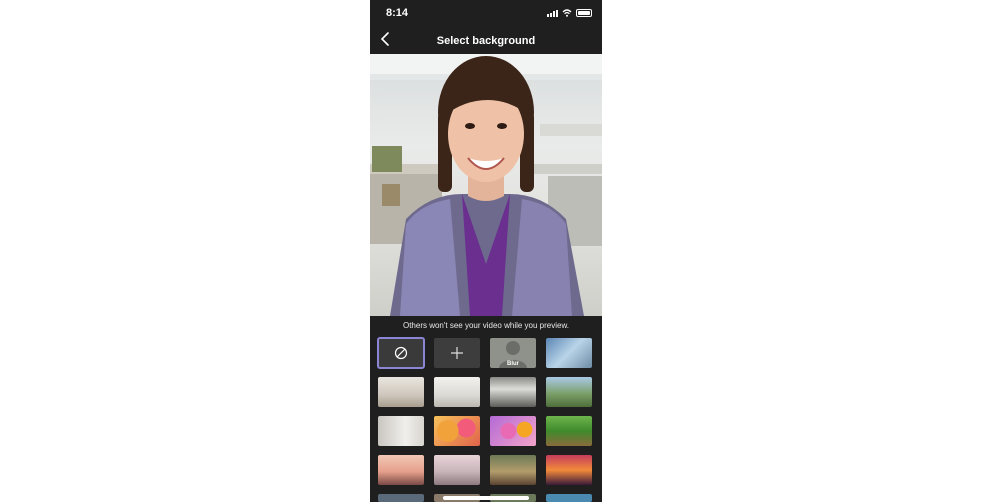 The image size is (998, 502). I want to click on background-thumb-cozy-living-room, so click(513, 470).